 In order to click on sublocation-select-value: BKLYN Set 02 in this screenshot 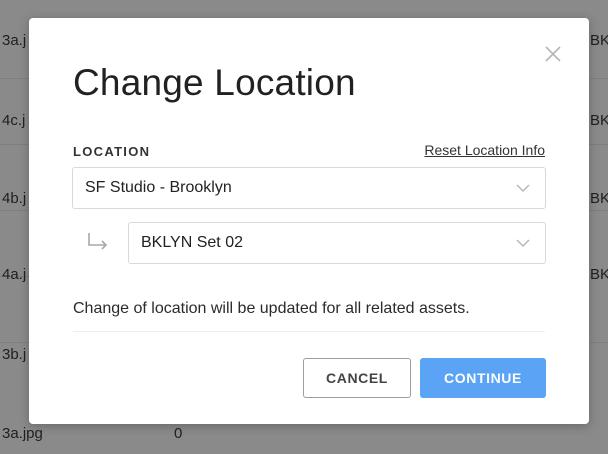, I will do `click(192, 242)`.